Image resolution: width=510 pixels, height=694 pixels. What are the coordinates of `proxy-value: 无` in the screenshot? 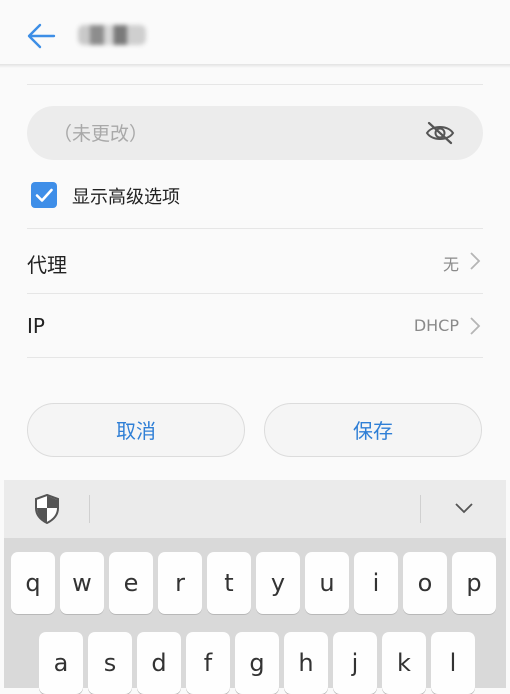 It's located at (450, 264).